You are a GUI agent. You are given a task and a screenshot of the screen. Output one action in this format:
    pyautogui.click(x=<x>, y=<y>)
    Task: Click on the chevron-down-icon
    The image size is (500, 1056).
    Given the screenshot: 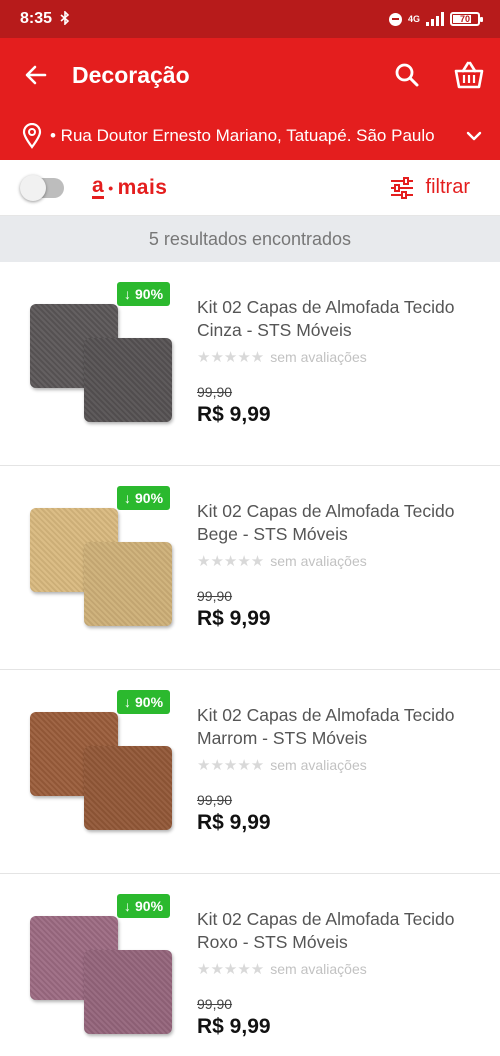 What is the action you would take?
    pyautogui.click(x=474, y=136)
    